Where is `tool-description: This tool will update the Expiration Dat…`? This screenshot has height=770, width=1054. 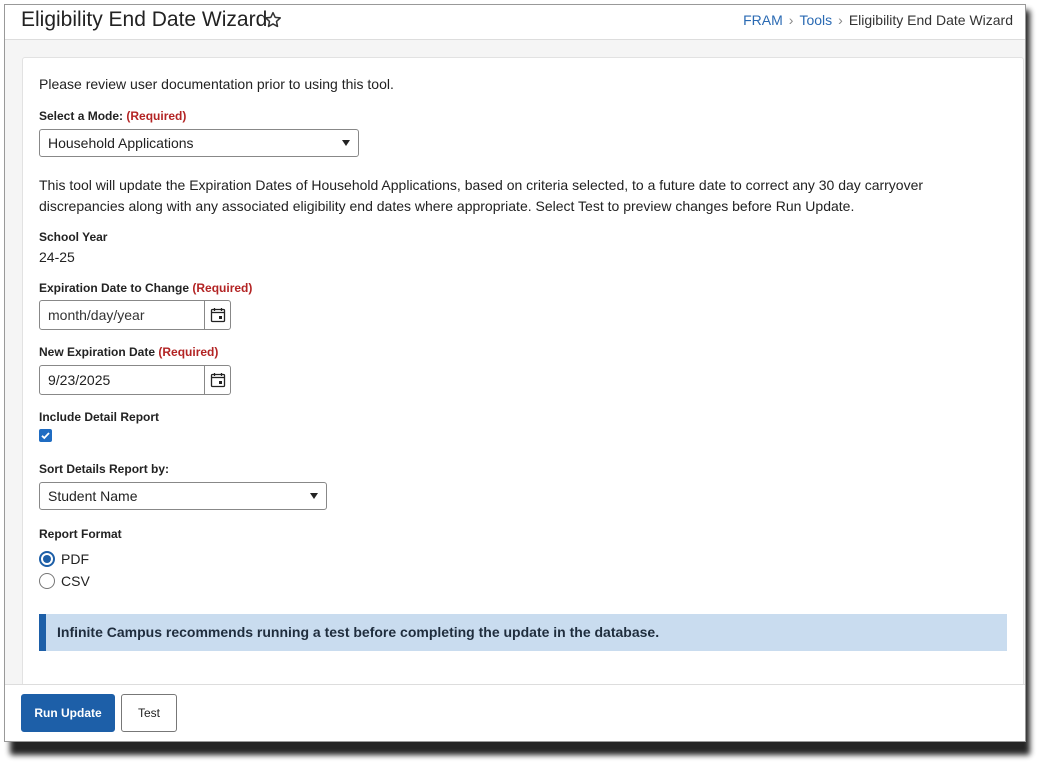 tool-description: This tool will update the Expiration Dat… is located at coordinates (481, 195).